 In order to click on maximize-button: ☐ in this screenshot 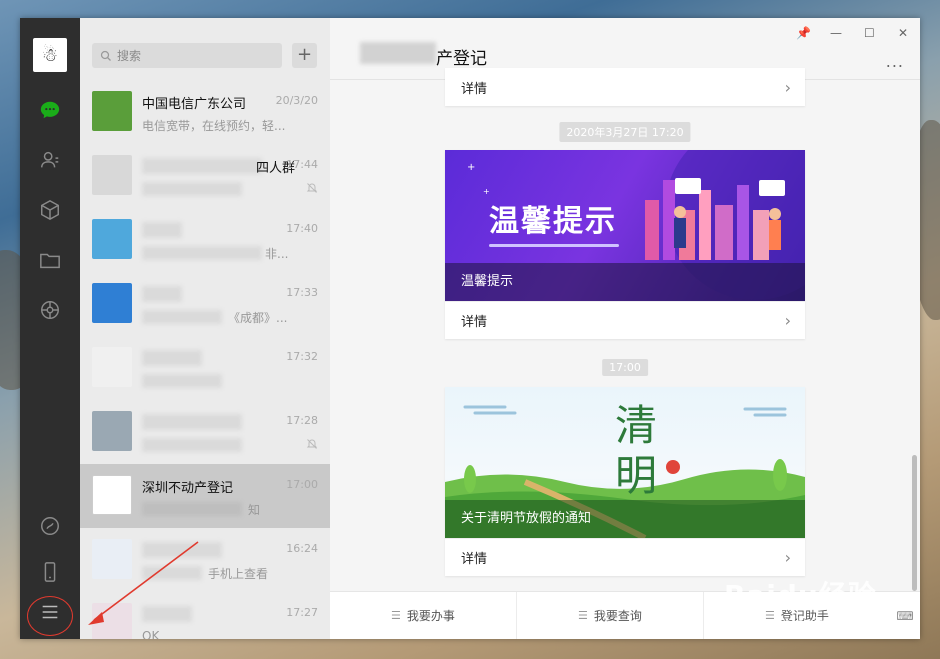, I will do `click(869, 33)`.